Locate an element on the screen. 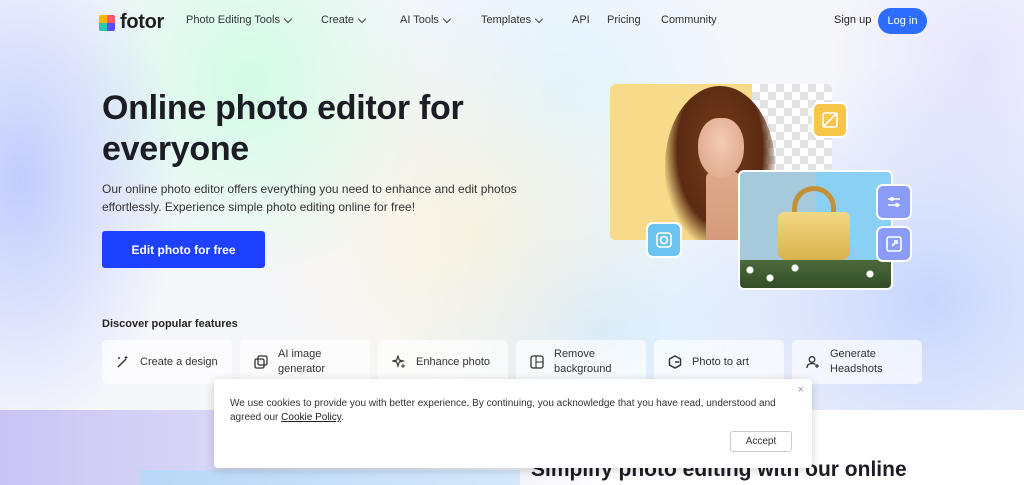 Image resolution: width=1024 pixels, height=485 pixels. bag-body is located at coordinates (814, 236).